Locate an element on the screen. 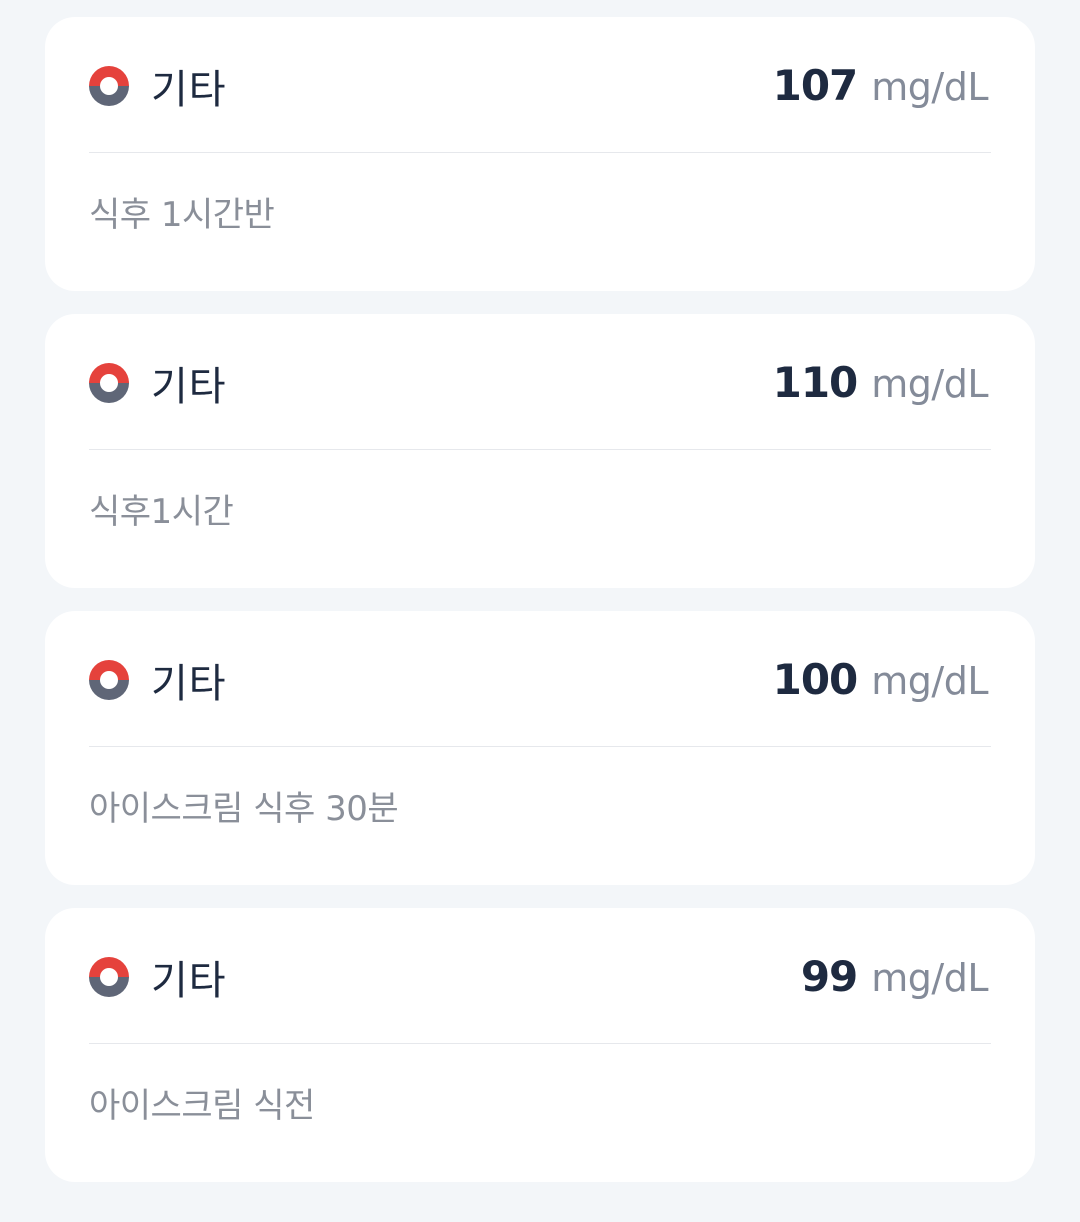  record-memo: 아이스크림 식전 is located at coordinates (202, 1106).